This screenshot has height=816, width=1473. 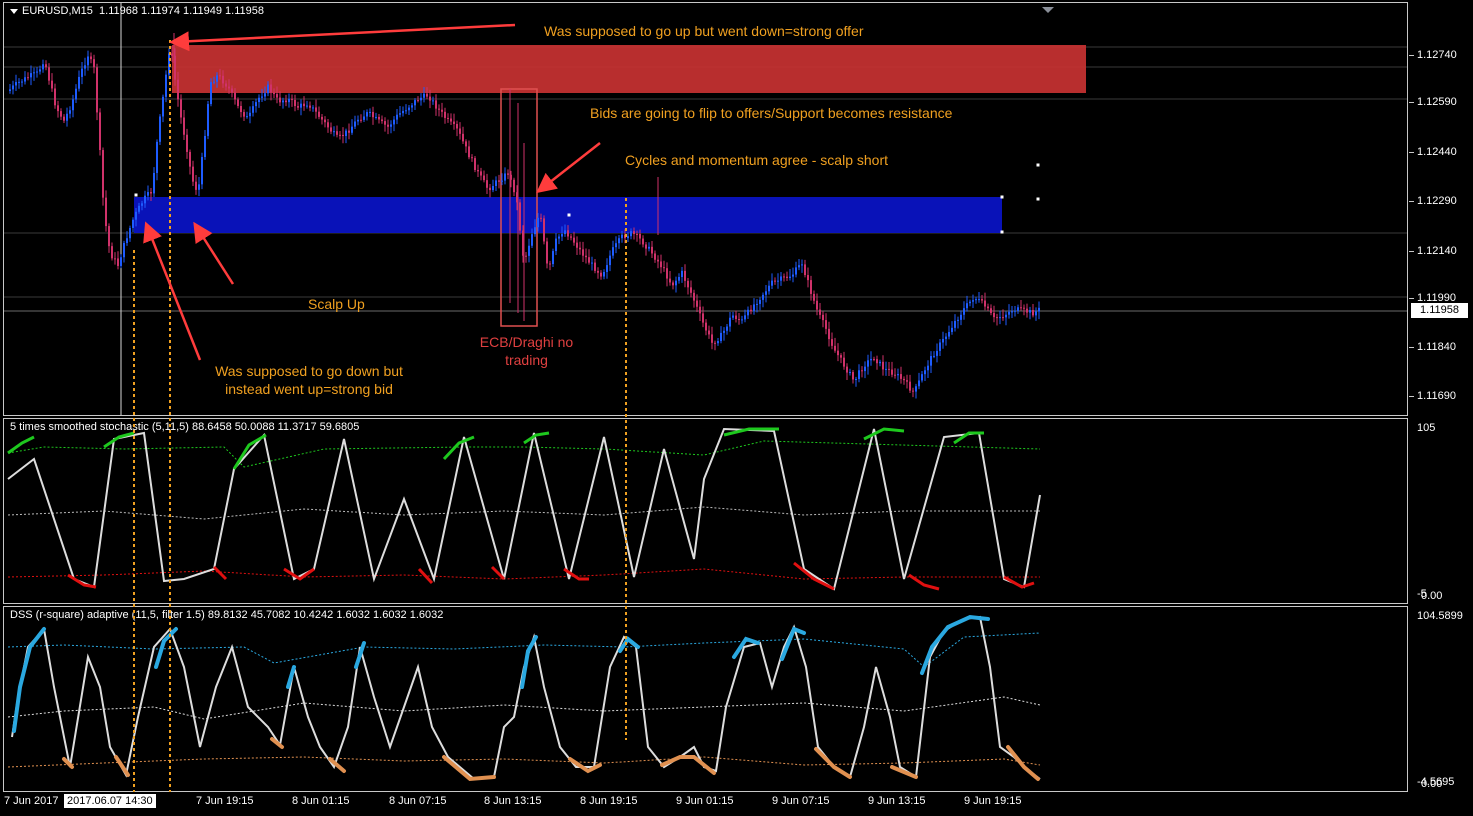 What do you see at coordinates (309, 389) in the screenshot?
I see `annotation-bid-line-2: instead went up=strong bid` at bounding box center [309, 389].